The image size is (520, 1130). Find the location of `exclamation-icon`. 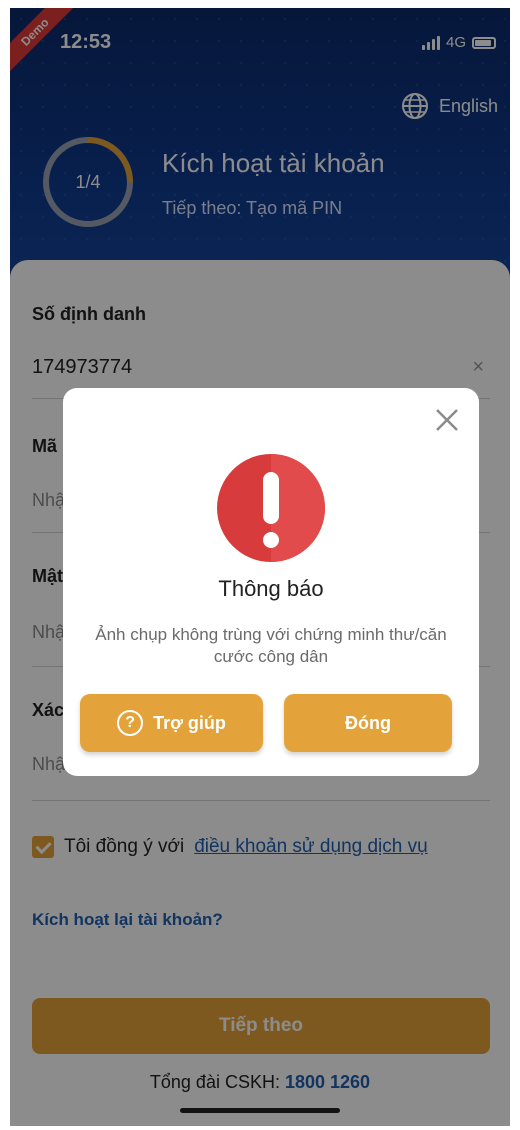

exclamation-icon is located at coordinates (271, 508).